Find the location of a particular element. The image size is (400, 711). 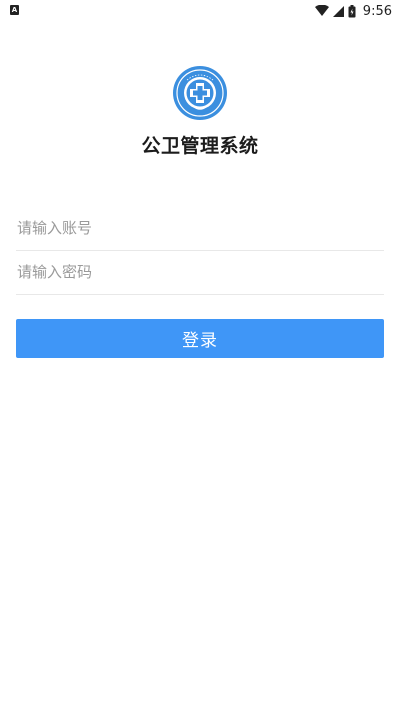

account-input is located at coordinates (200, 228).